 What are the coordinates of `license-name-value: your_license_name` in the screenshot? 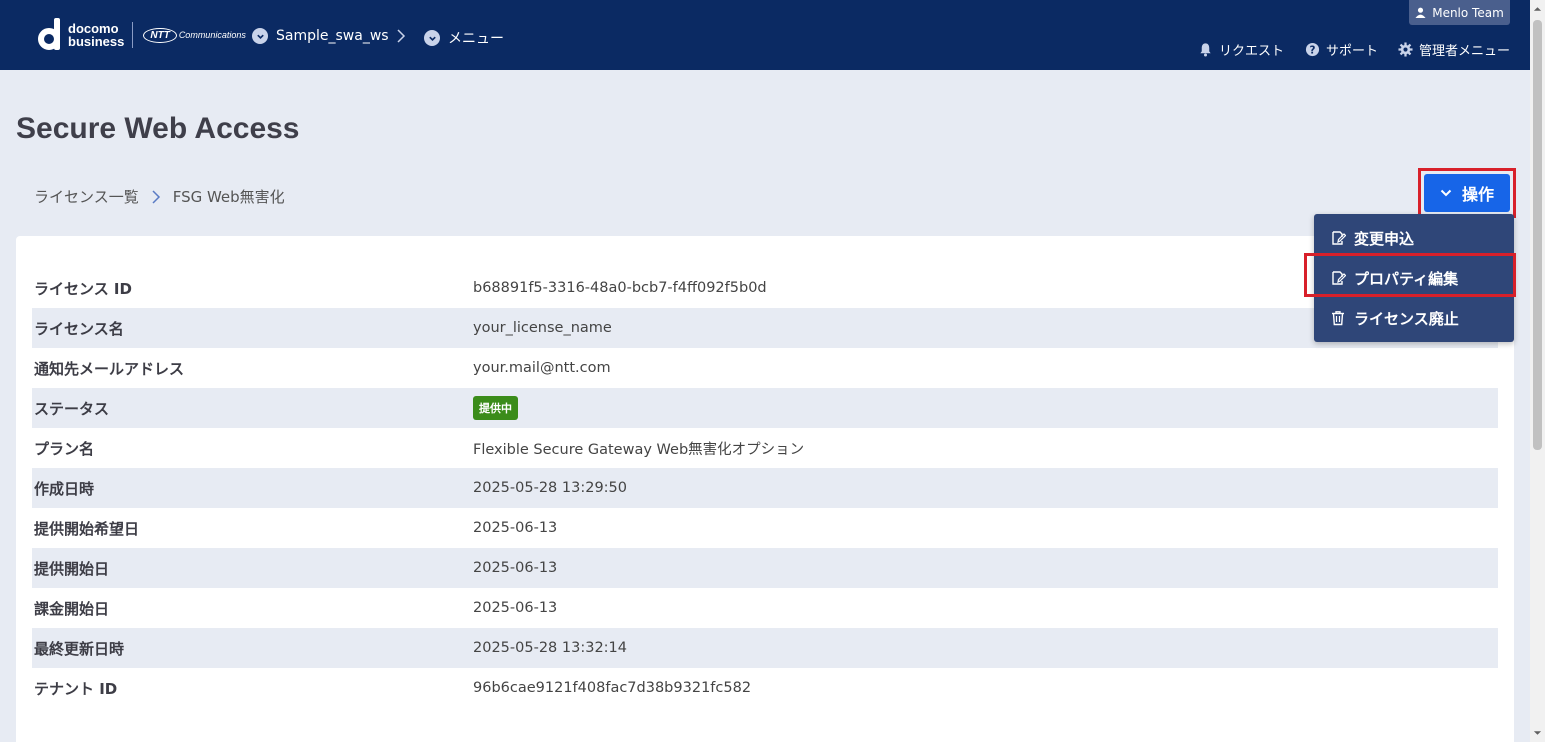 It's located at (542, 328).